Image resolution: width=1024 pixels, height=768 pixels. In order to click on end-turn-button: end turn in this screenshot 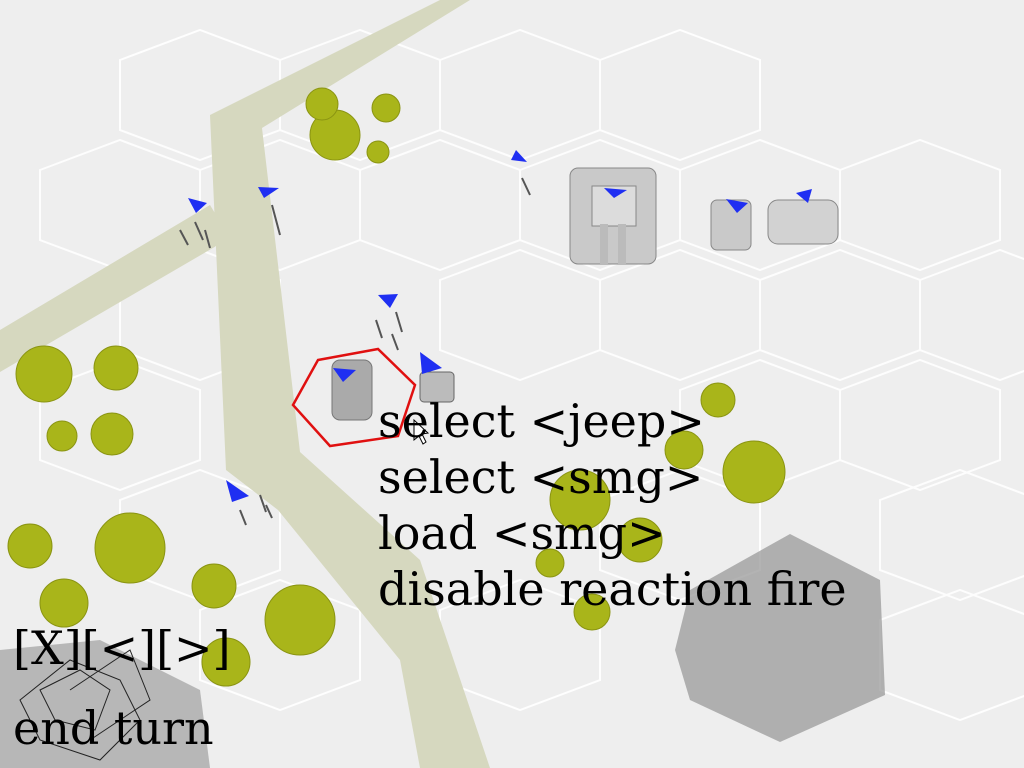, I will do `click(113, 728)`.